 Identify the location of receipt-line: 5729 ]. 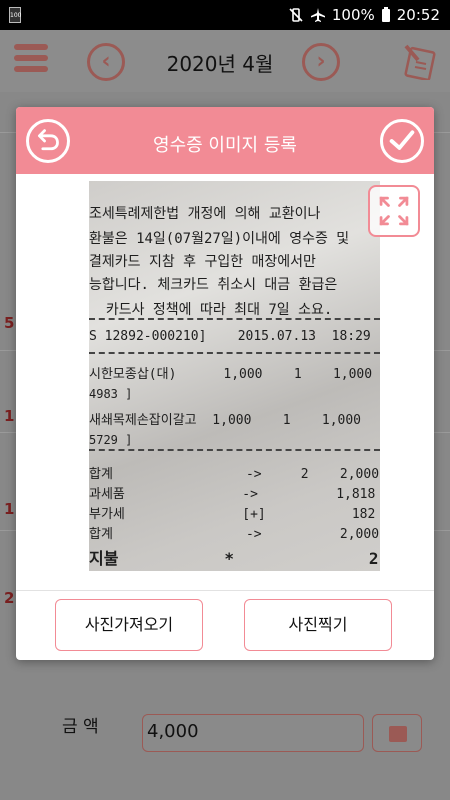
(111, 440).